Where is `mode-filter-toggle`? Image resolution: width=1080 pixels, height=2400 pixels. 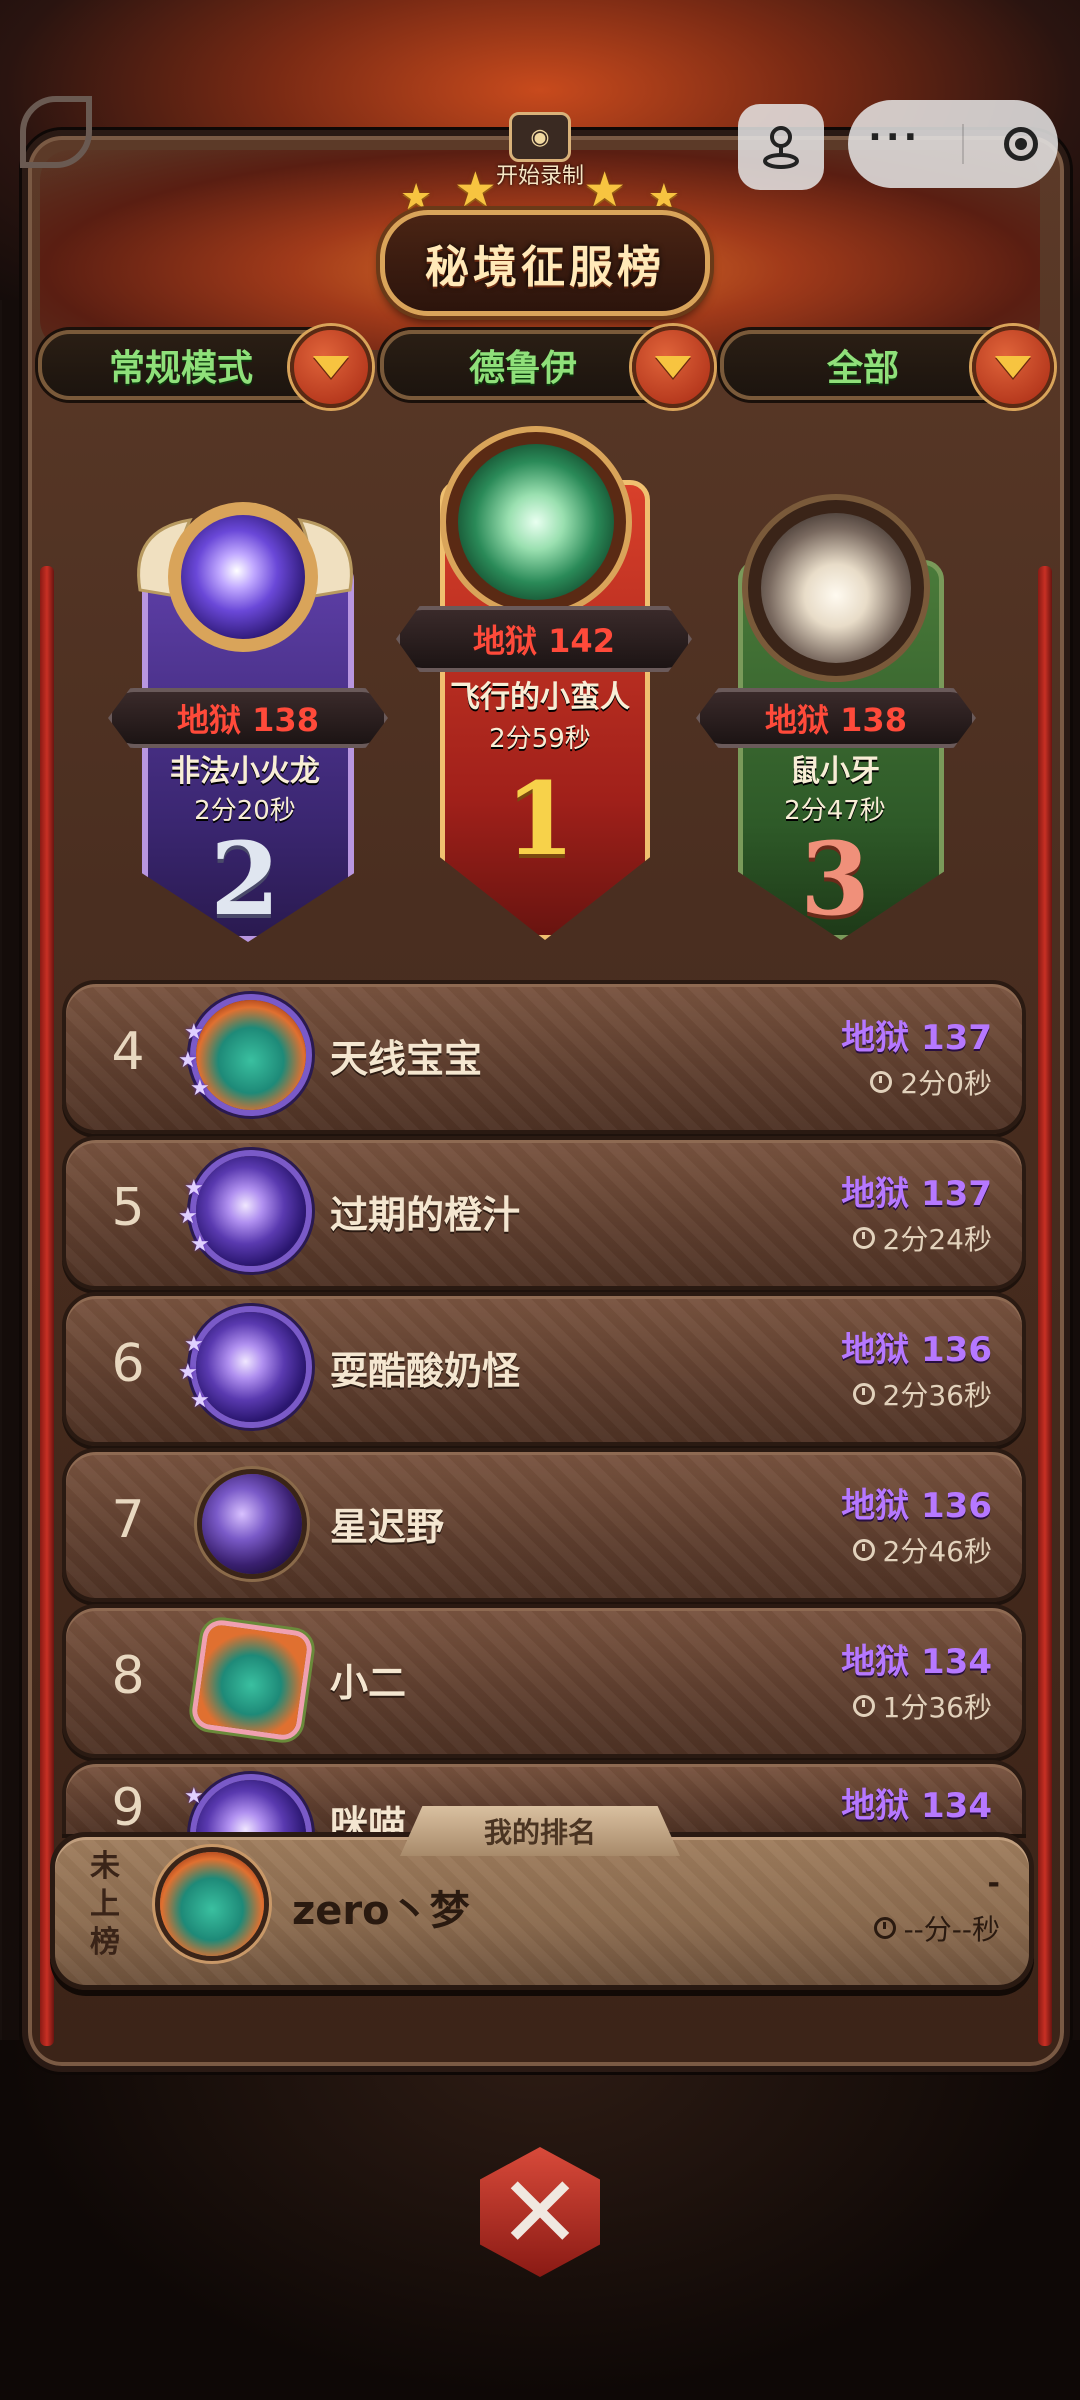
mode-filter-toggle is located at coordinates (331, 367).